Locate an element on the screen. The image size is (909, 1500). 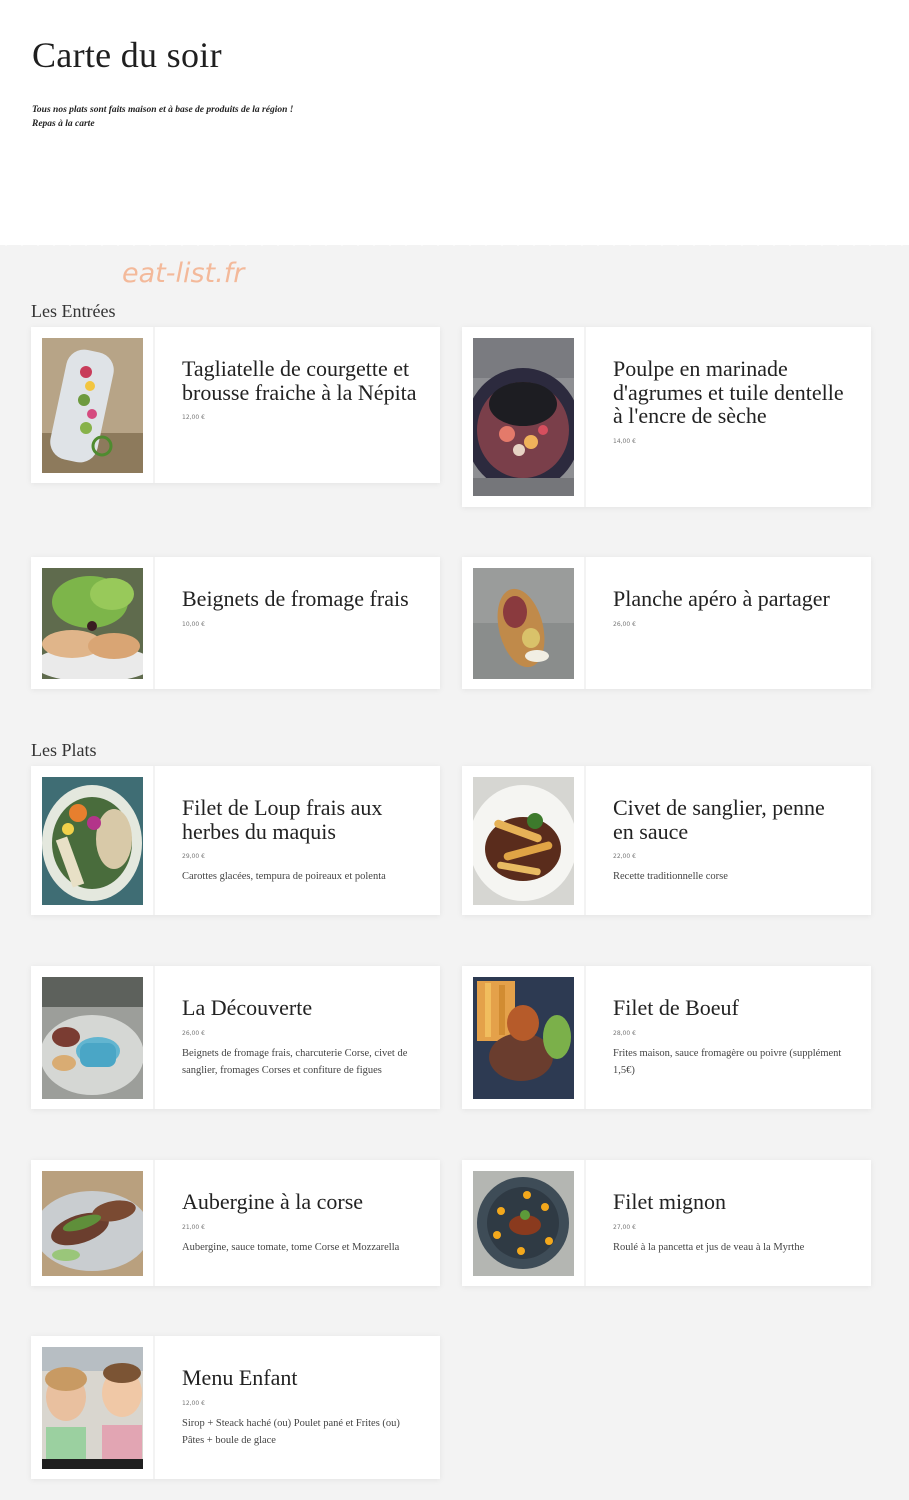
dish-name: Planche apéro à partager is located at coordinates (721, 598).